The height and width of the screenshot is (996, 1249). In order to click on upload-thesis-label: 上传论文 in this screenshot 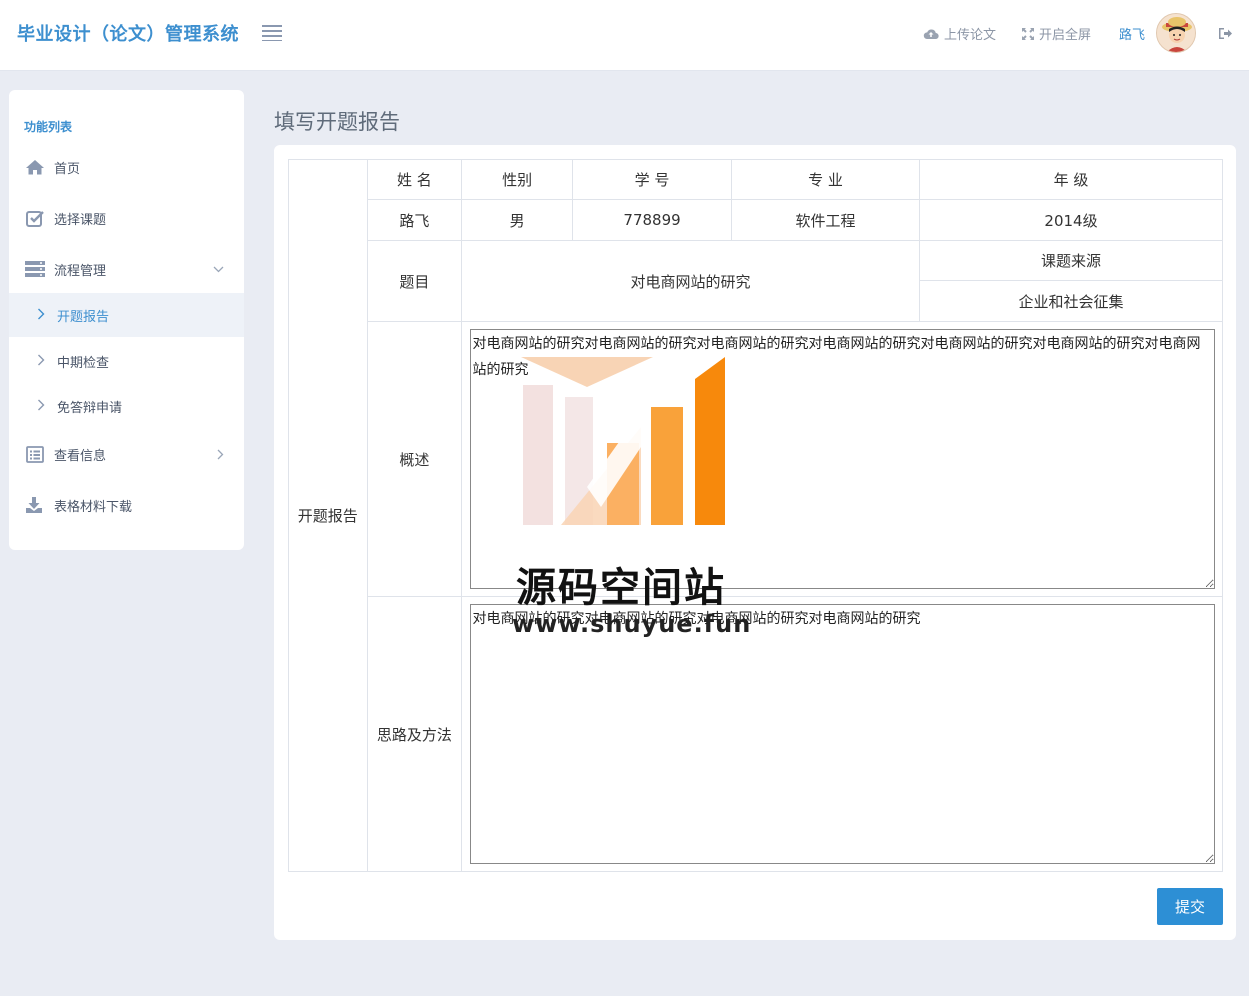, I will do `click(970, 35)`.